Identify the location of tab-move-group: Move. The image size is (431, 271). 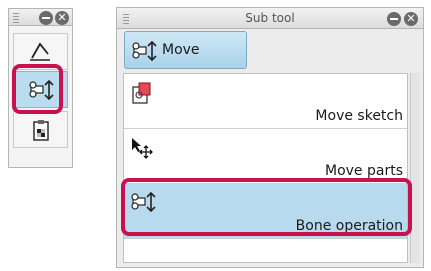
(185, 50).